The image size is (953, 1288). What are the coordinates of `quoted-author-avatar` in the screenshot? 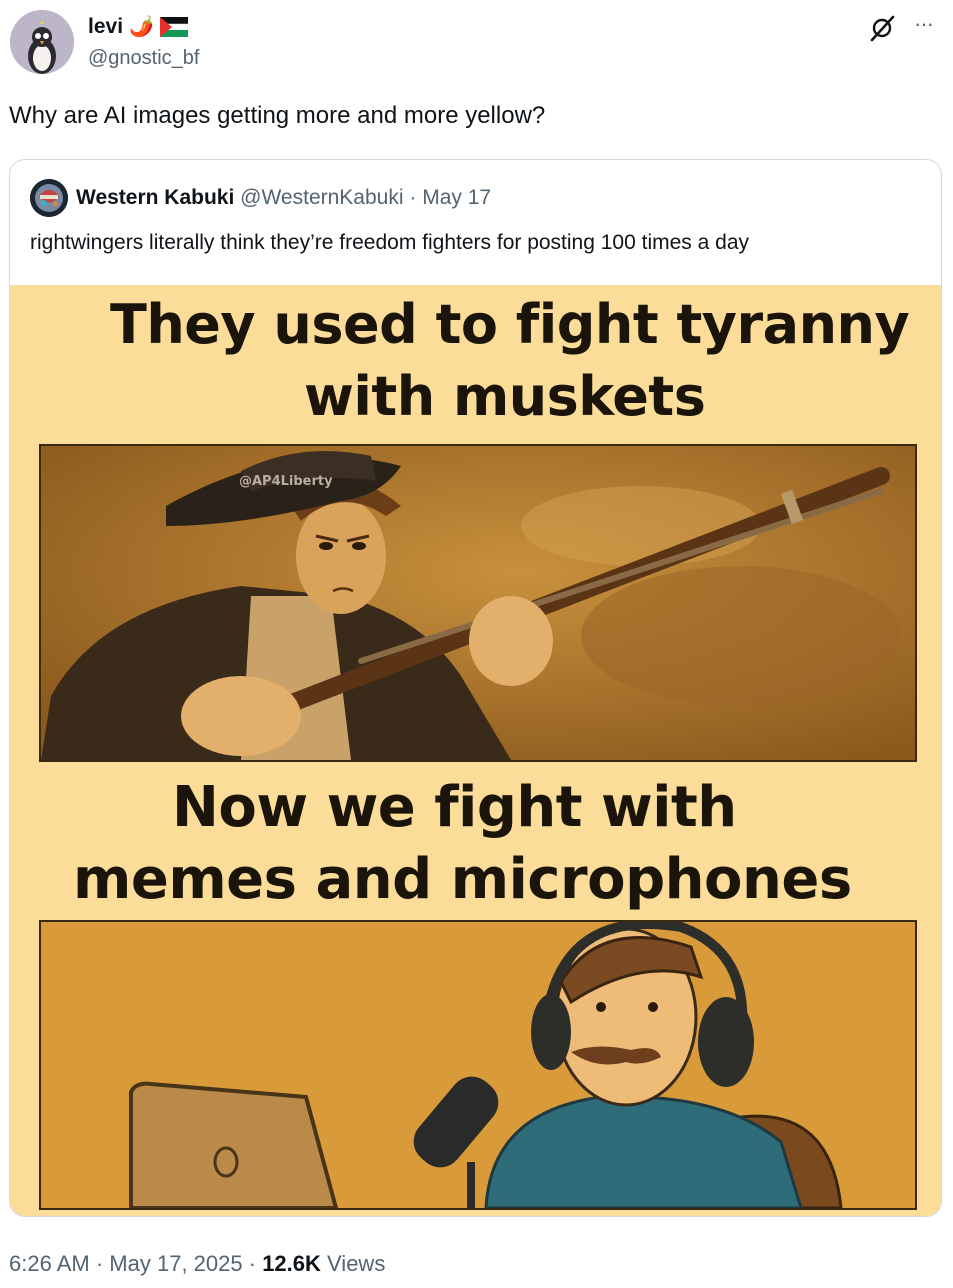 It's located at (49, 198).